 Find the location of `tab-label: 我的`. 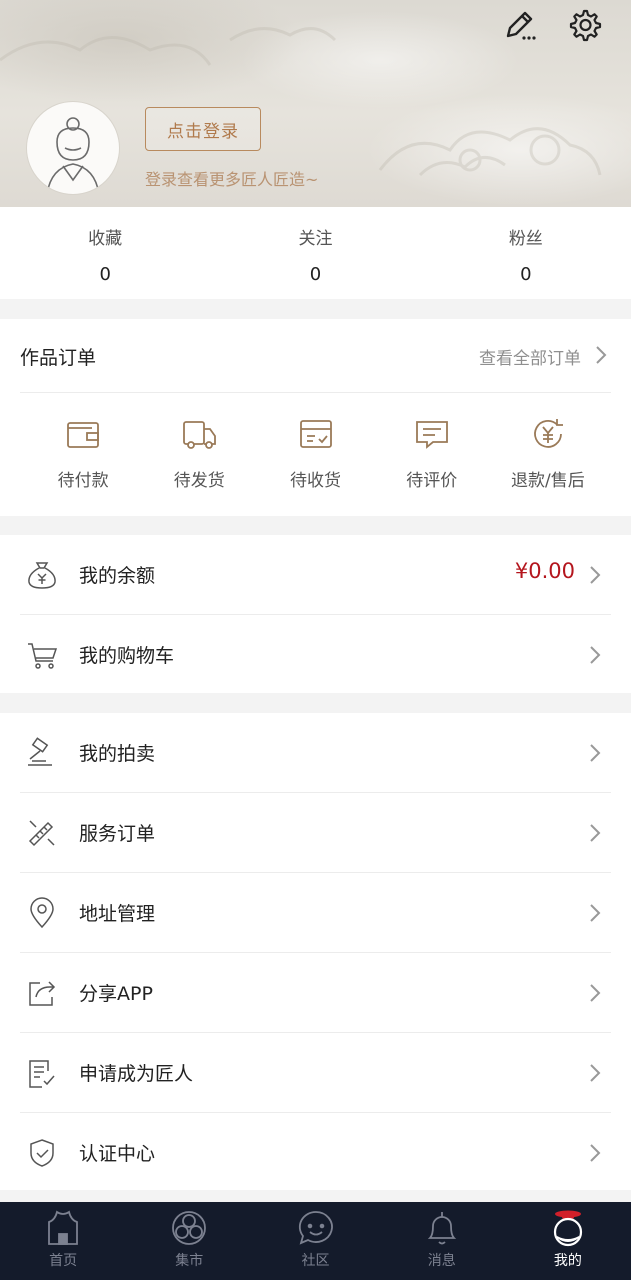

tab-label: 我的 is located at coordinates (567, 1261).